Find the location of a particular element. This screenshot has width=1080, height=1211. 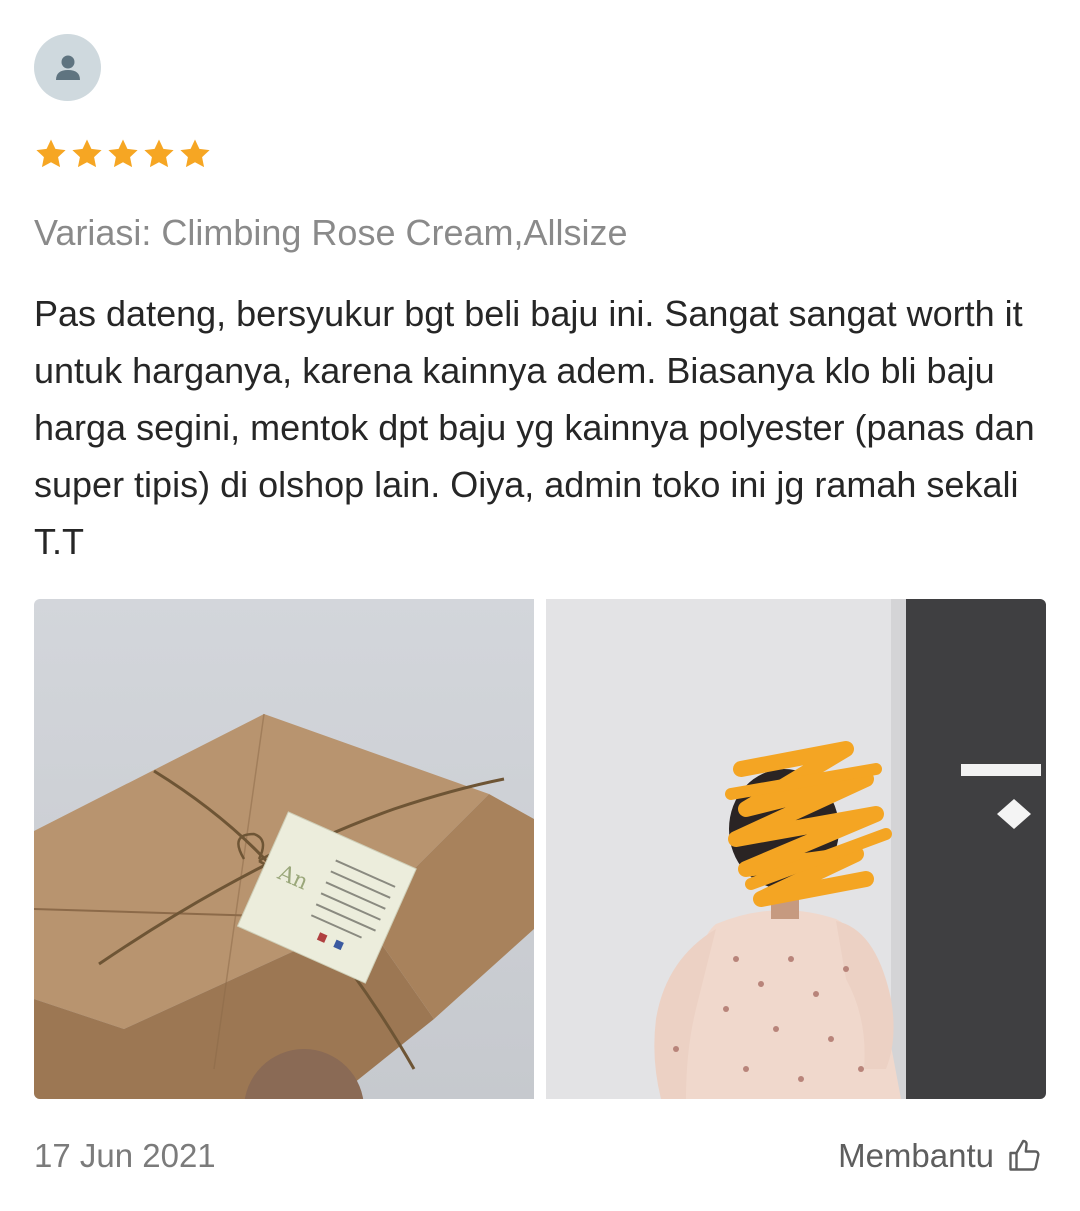

user-icon is located at coordinates (67, 67).